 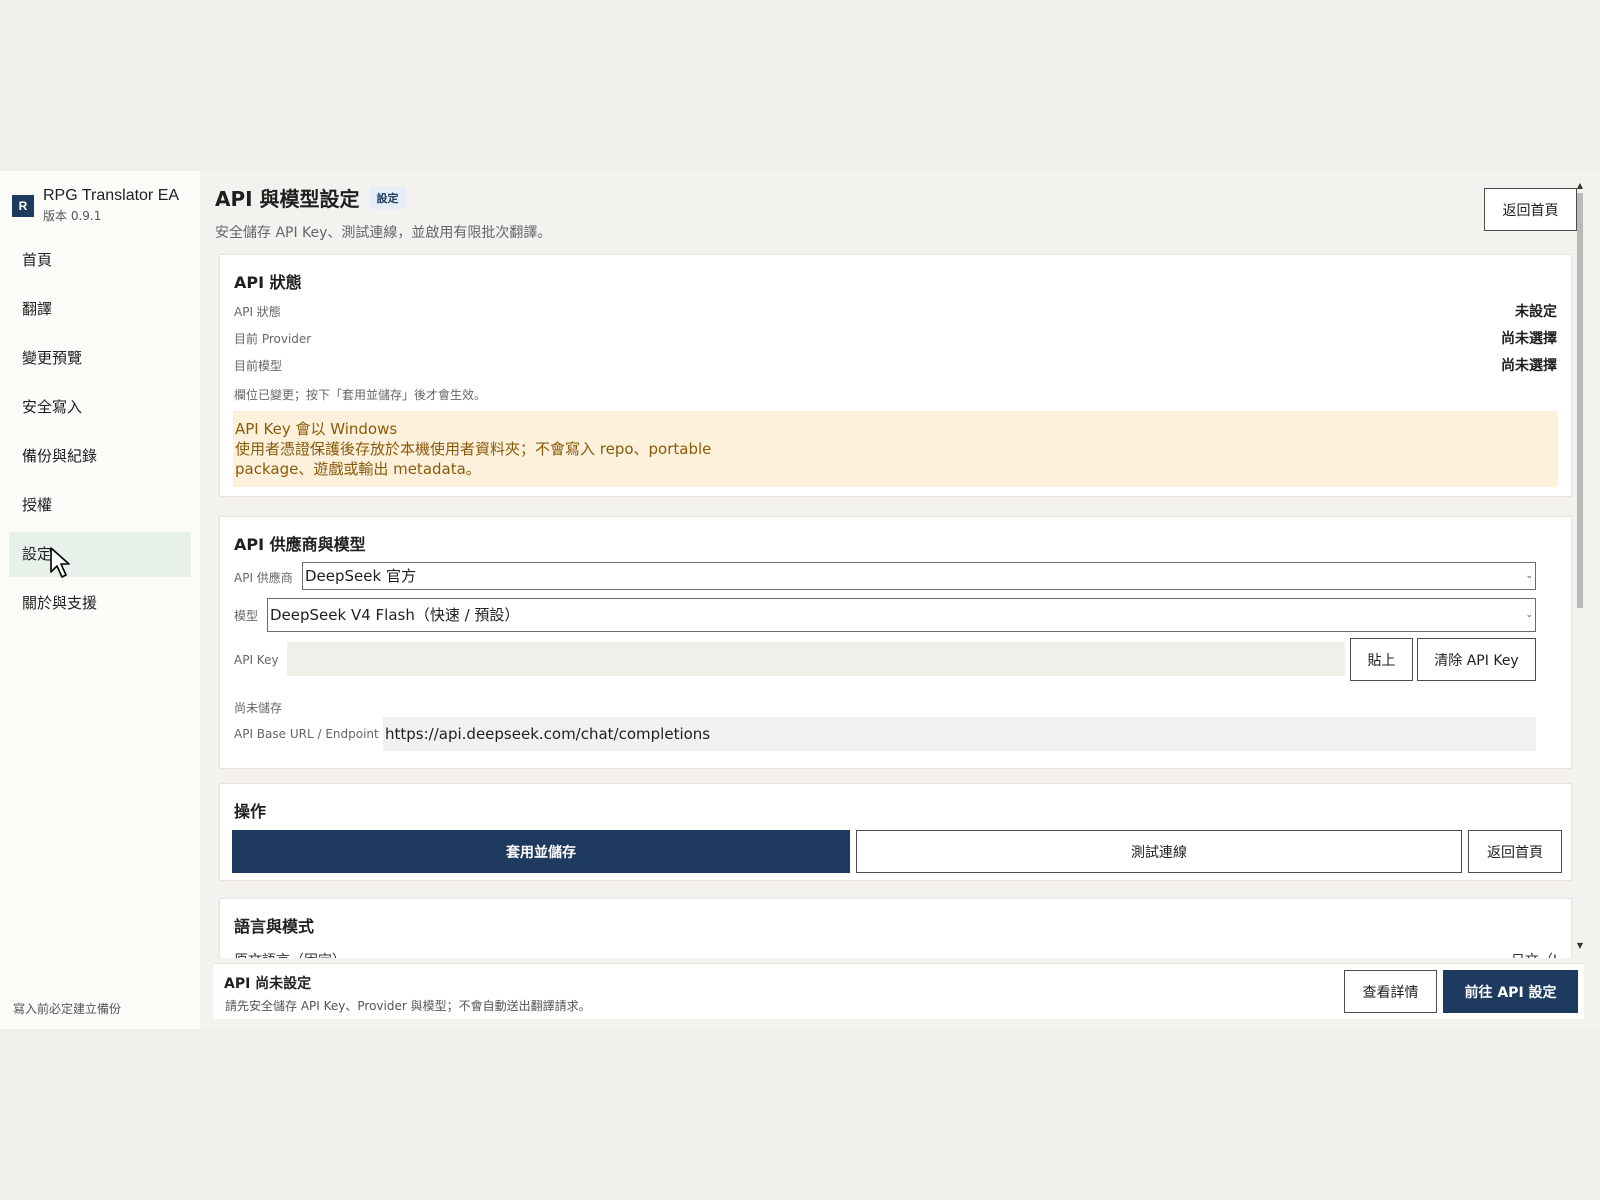 What do you see at coordinates (387, 197) in the screenshot?
I see `page-badge: 設定` at bounding box center [387, 197].